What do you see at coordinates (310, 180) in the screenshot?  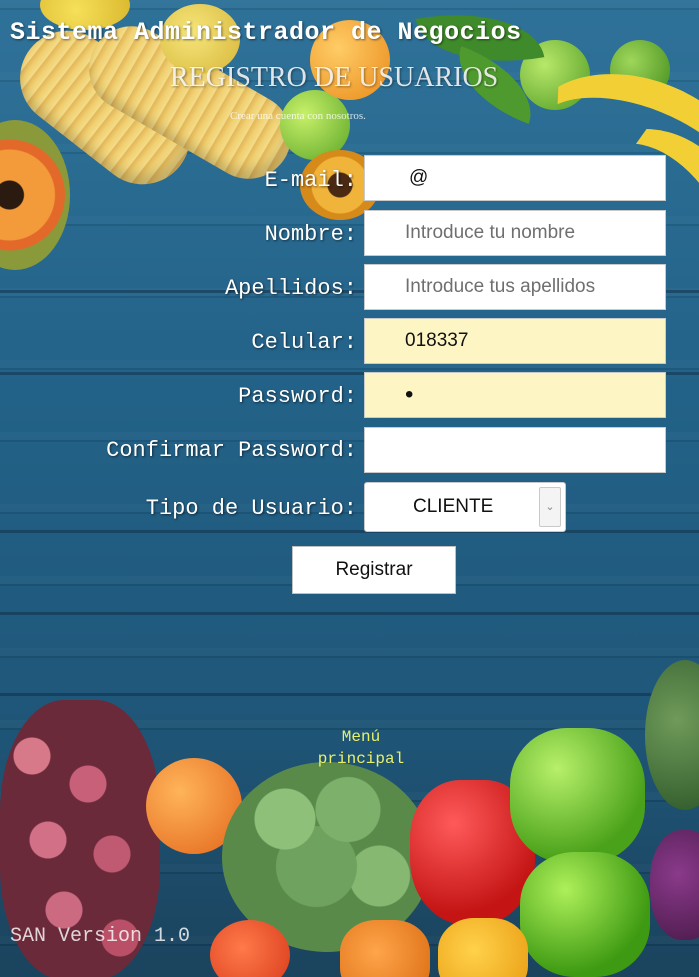 I see `email-label: E-mail:` at bounding box center [310, 180].